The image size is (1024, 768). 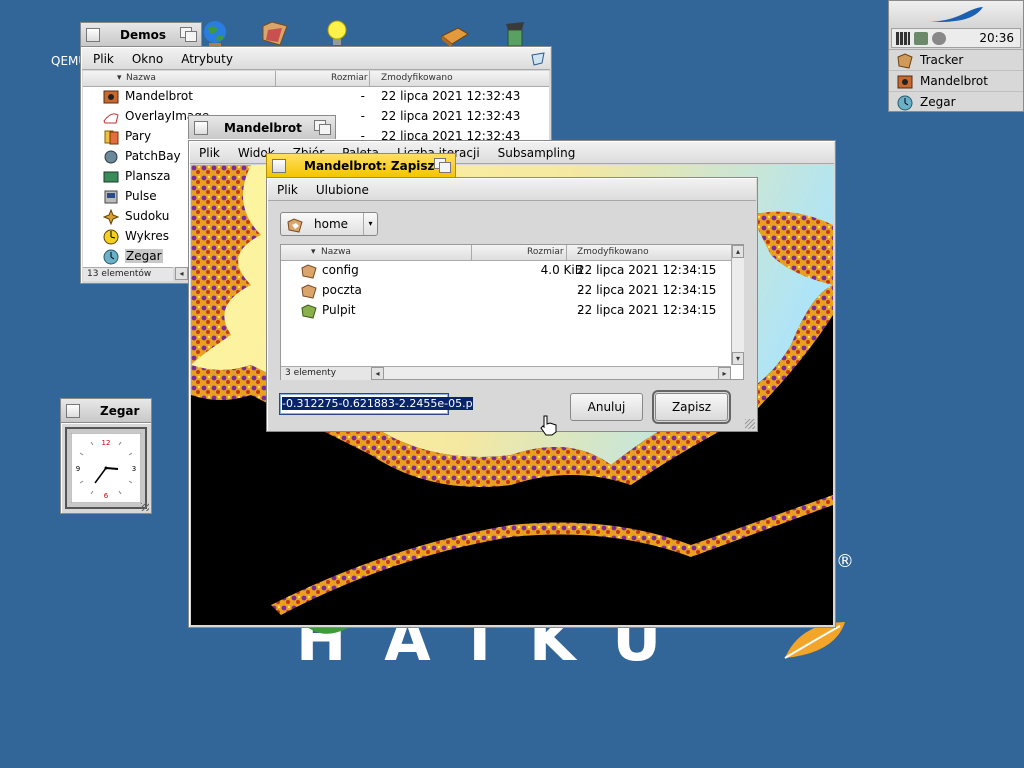 I want to click on chevron-down-icon: ▾, so click(x=370, y=224).